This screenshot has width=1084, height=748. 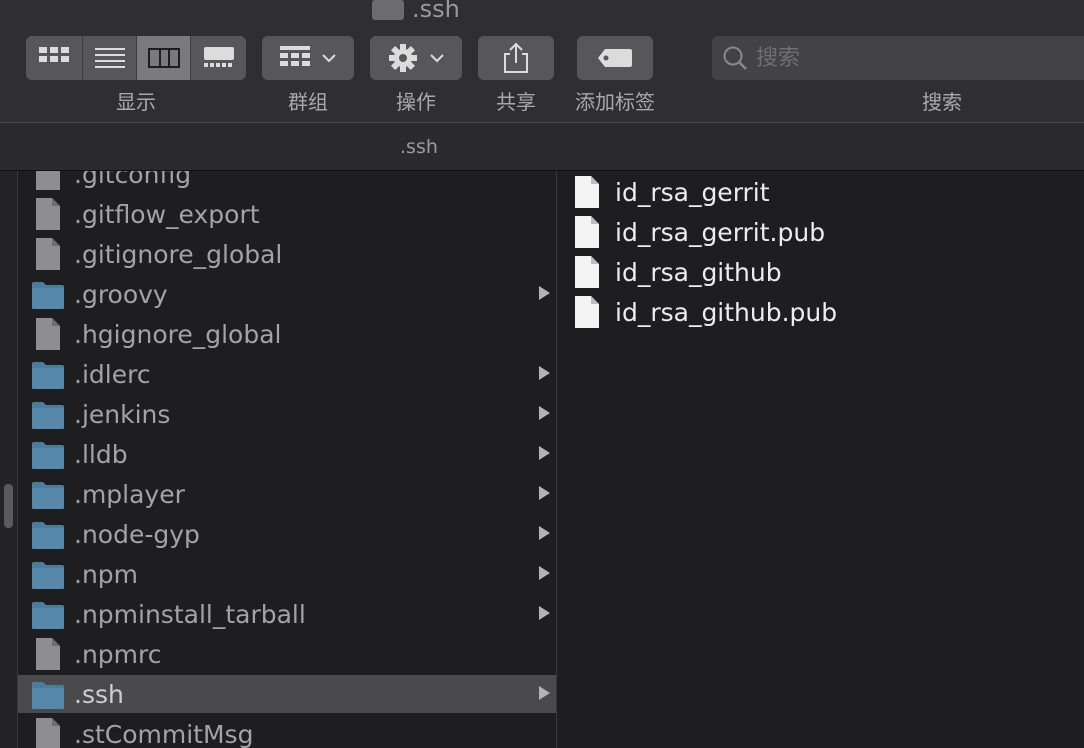 What do you see at coordinates (906, 58) in the screenshot?
I see `search-input` at bounding box center [906, 58].